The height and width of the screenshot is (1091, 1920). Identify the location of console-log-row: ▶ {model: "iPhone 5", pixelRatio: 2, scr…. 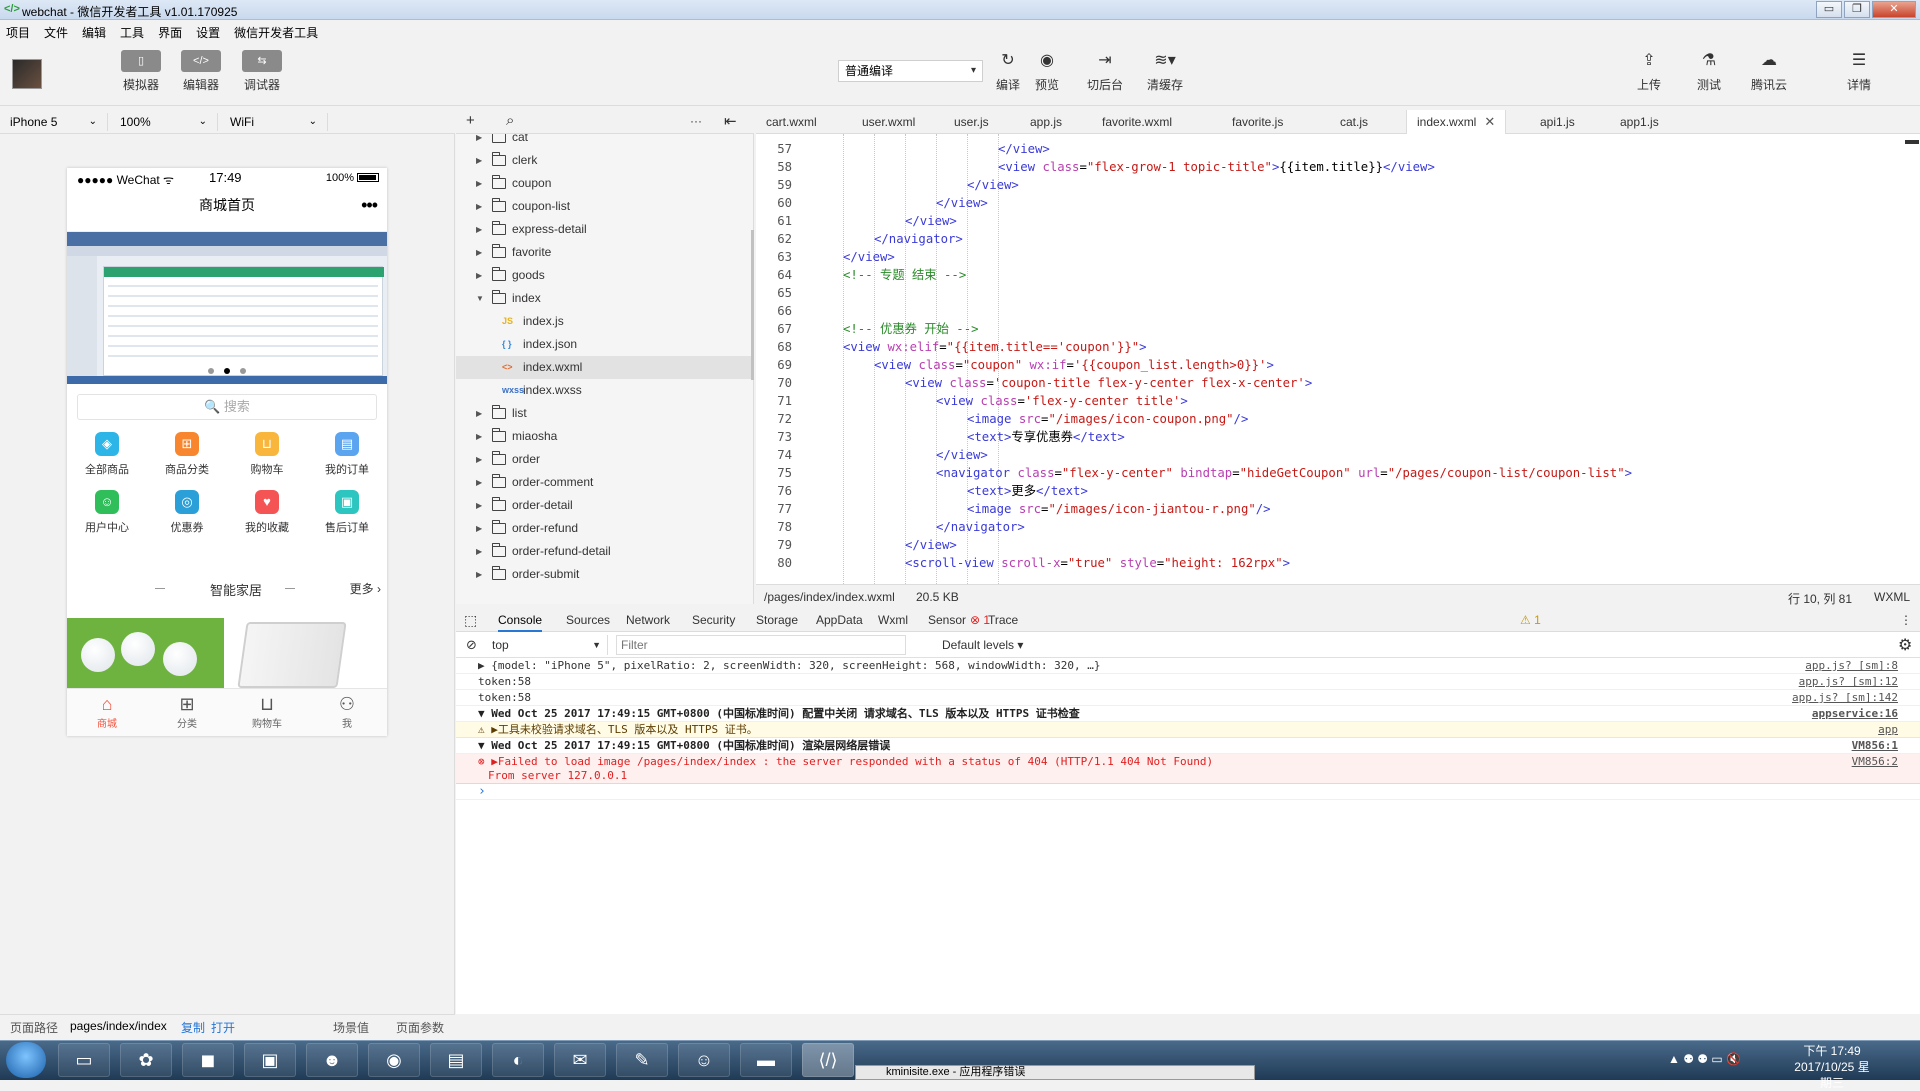
(1188, 666).